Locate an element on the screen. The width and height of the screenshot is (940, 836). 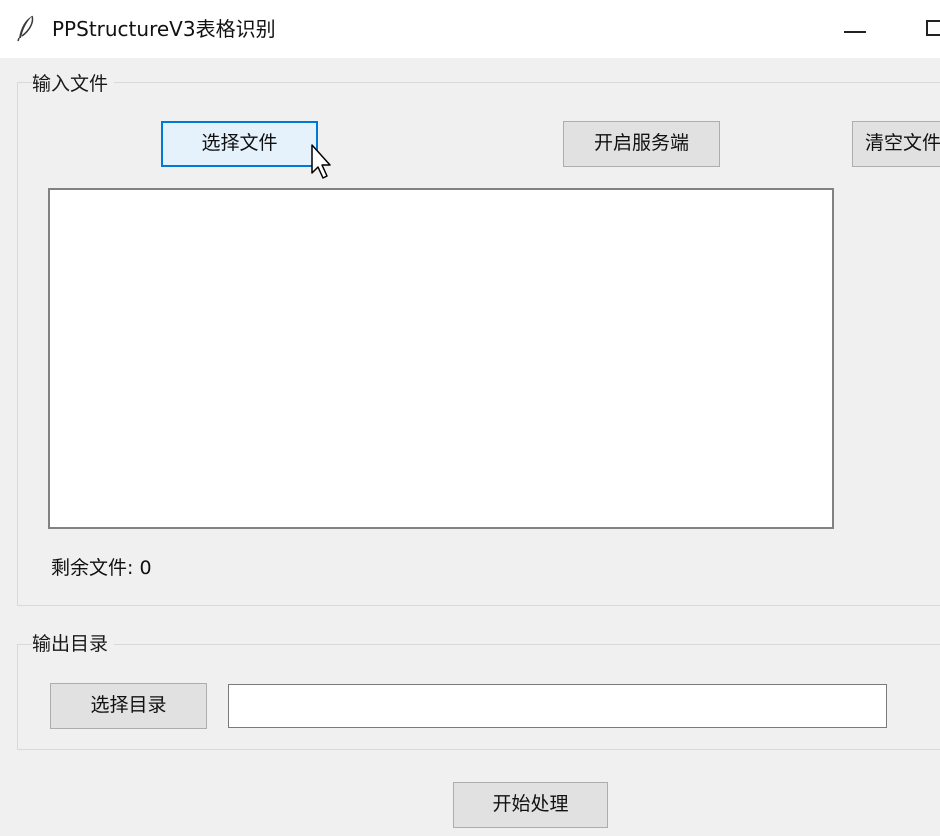
maximize-button is located at coordinates (923, 29).